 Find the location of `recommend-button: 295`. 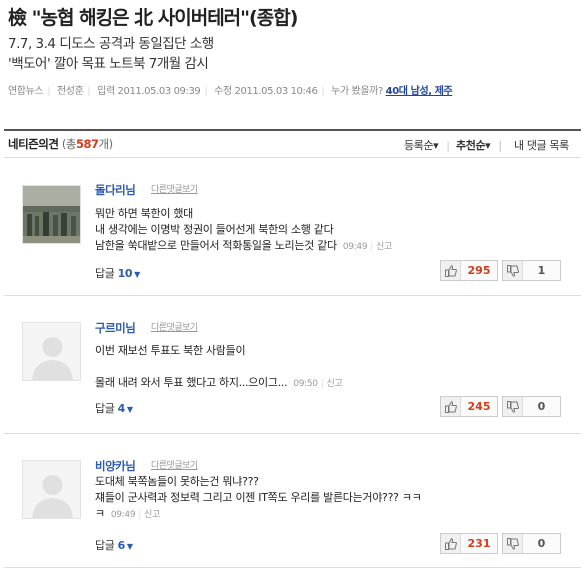

recommend-button: 295 is located at coordinates (469, 270).